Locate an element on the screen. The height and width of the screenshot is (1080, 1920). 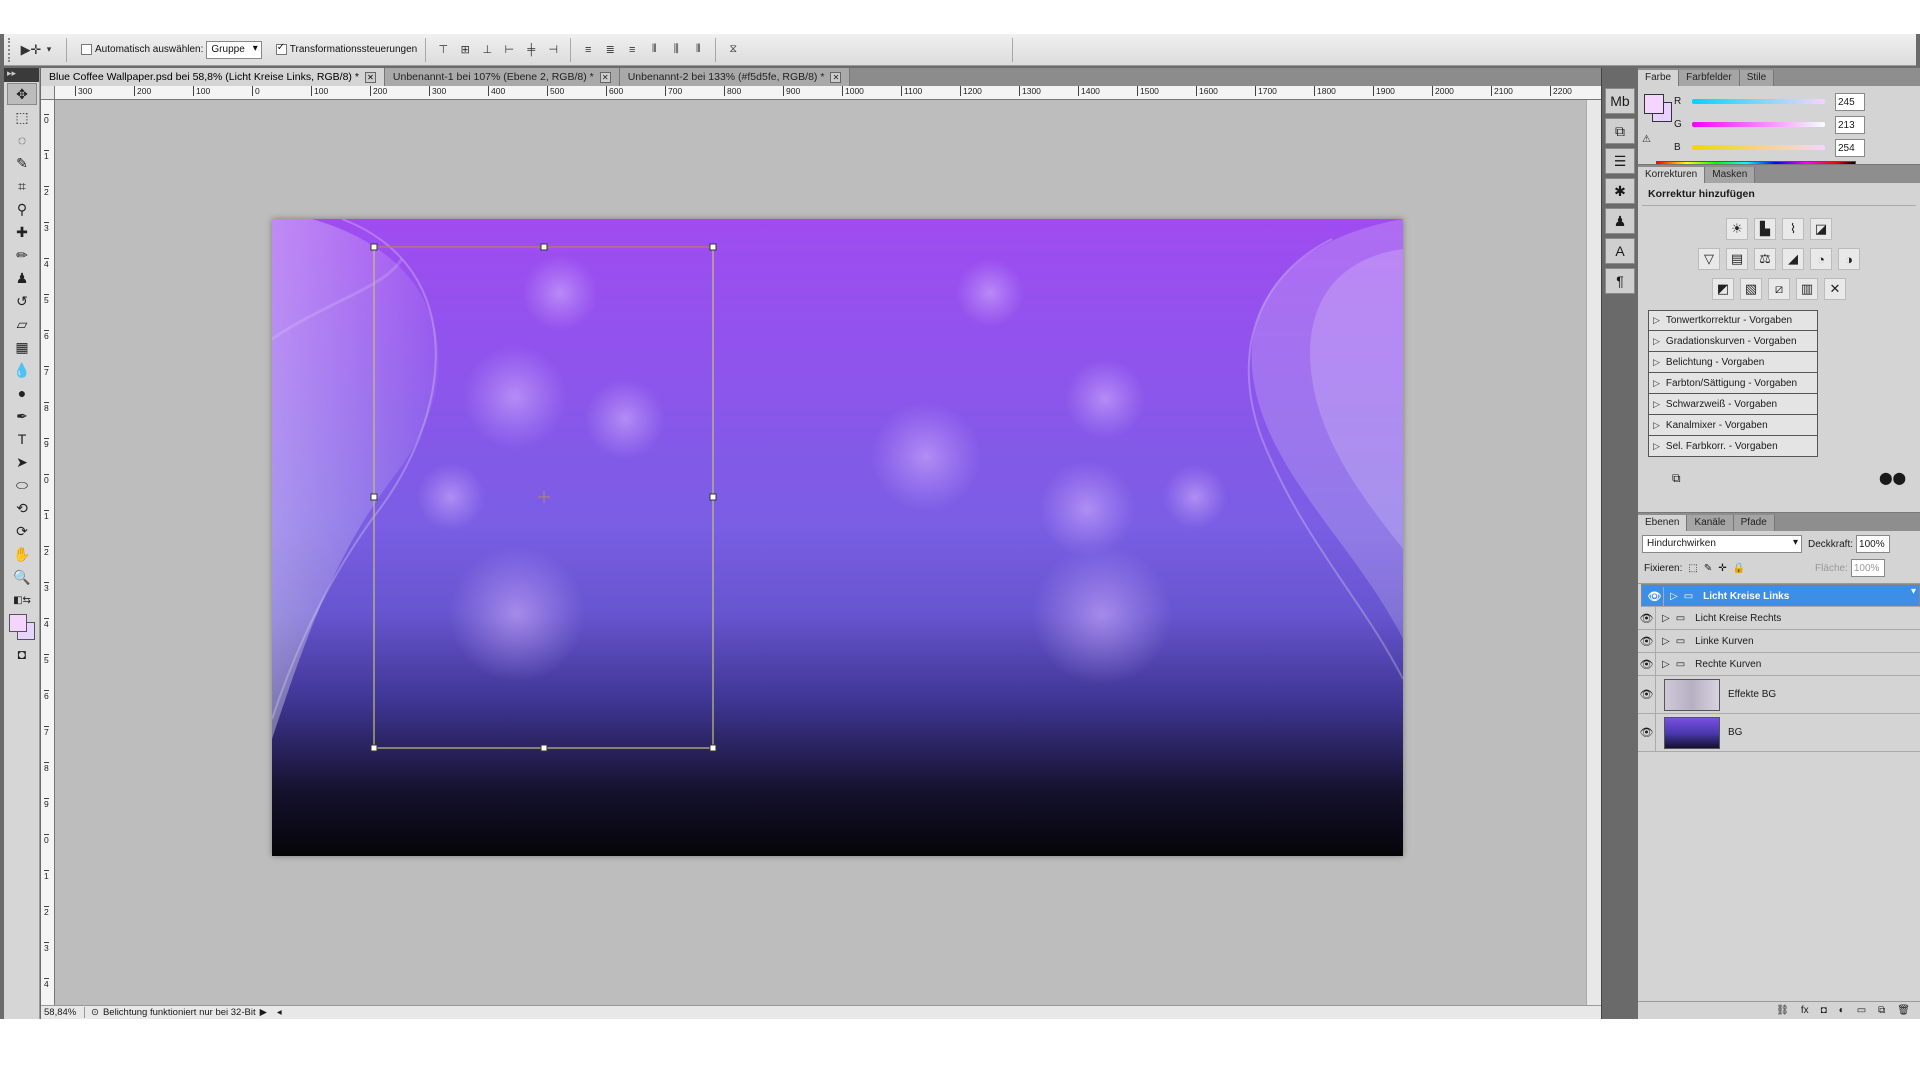
layer-name: Licht Kreise Links is located at coordinates (1746, 596).